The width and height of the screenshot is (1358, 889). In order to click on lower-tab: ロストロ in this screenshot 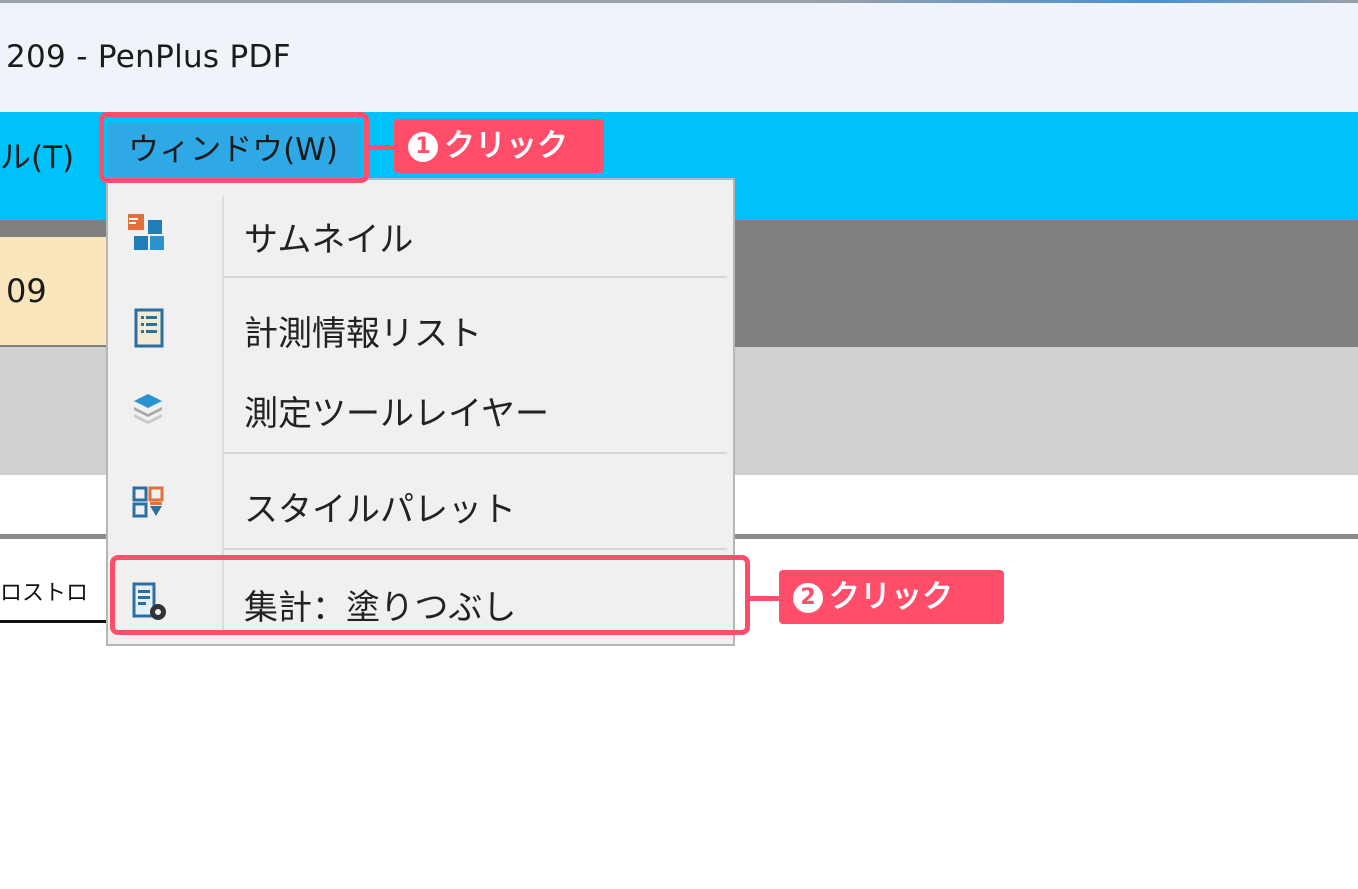, I will do `click(55, 595)`.